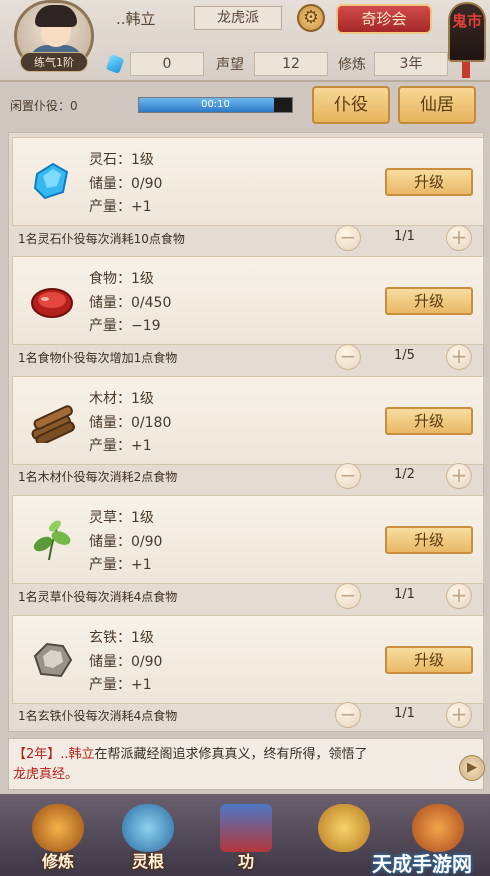 This screenshot has height=876, width=490. What do you see at coordinates (121, 518) in the screenshot?
I see `resource-level: 灵草：1级` at bounding box center [121, 518].